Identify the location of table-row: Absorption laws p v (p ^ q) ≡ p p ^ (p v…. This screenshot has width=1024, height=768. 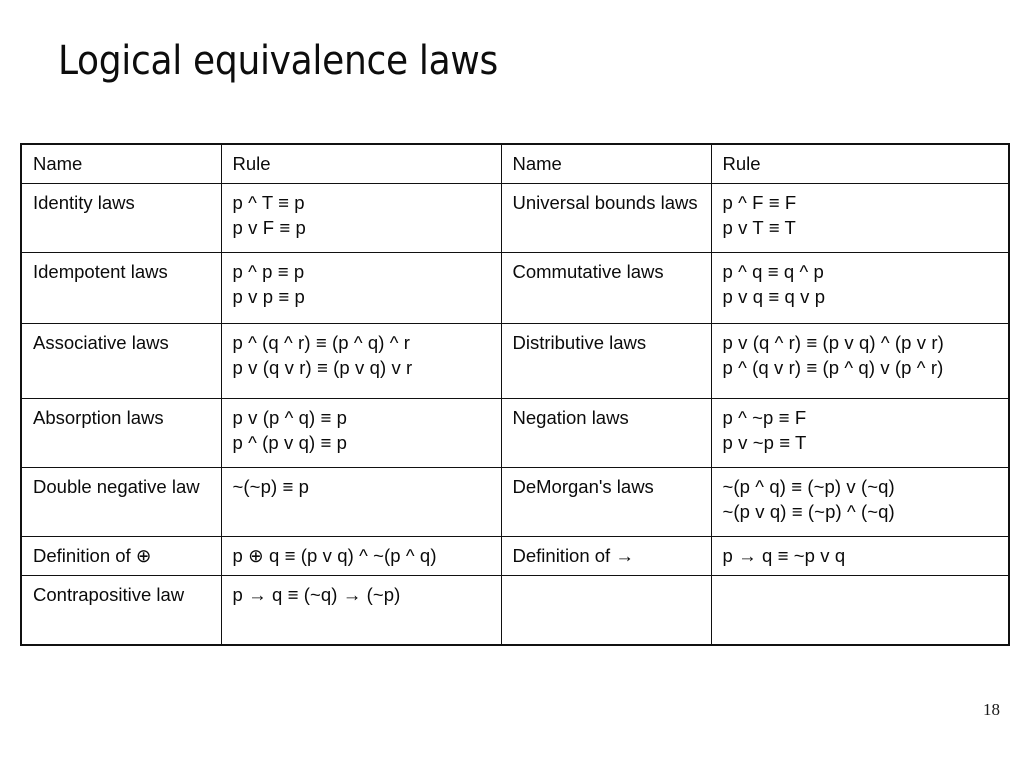
(515, 433).